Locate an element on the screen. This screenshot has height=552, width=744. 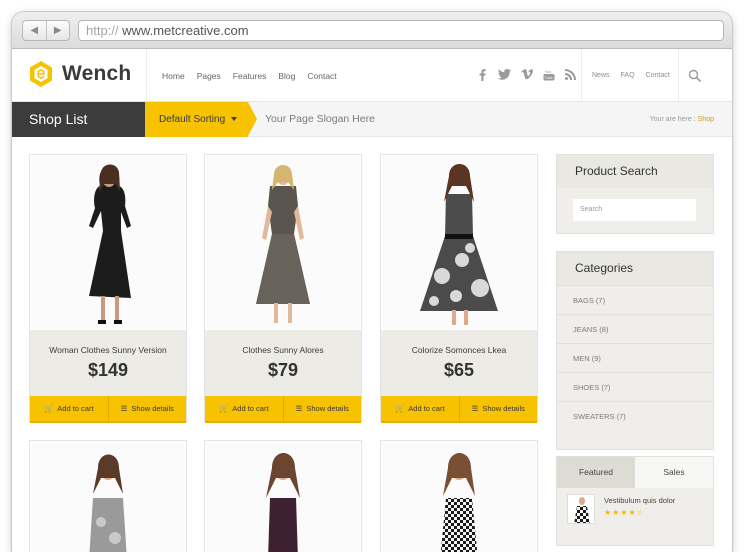
logo: Wench is located at coordinates (80, 74).